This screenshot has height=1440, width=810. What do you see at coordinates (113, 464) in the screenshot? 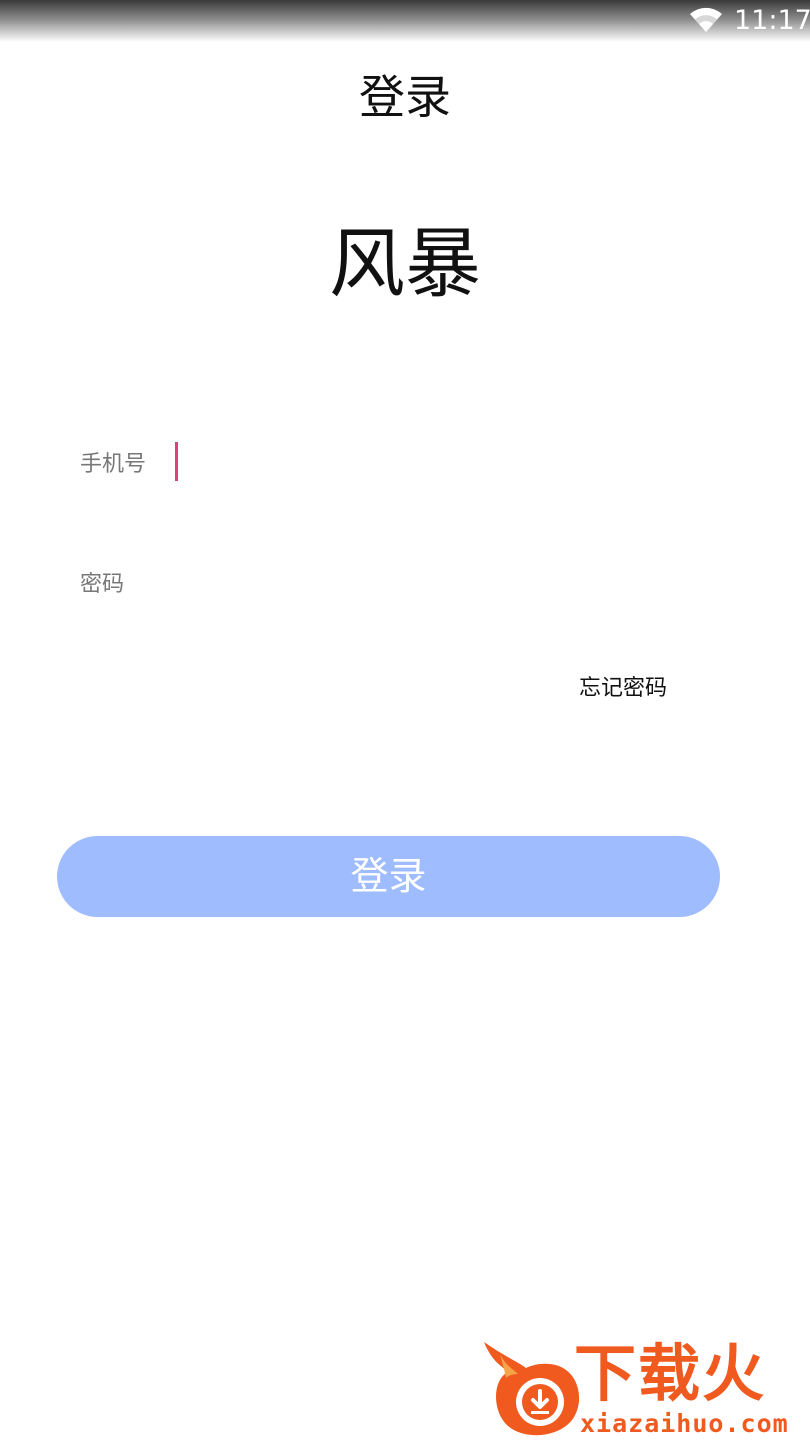
I see `phone-label: 手机号` at bounding box center [113, 464].